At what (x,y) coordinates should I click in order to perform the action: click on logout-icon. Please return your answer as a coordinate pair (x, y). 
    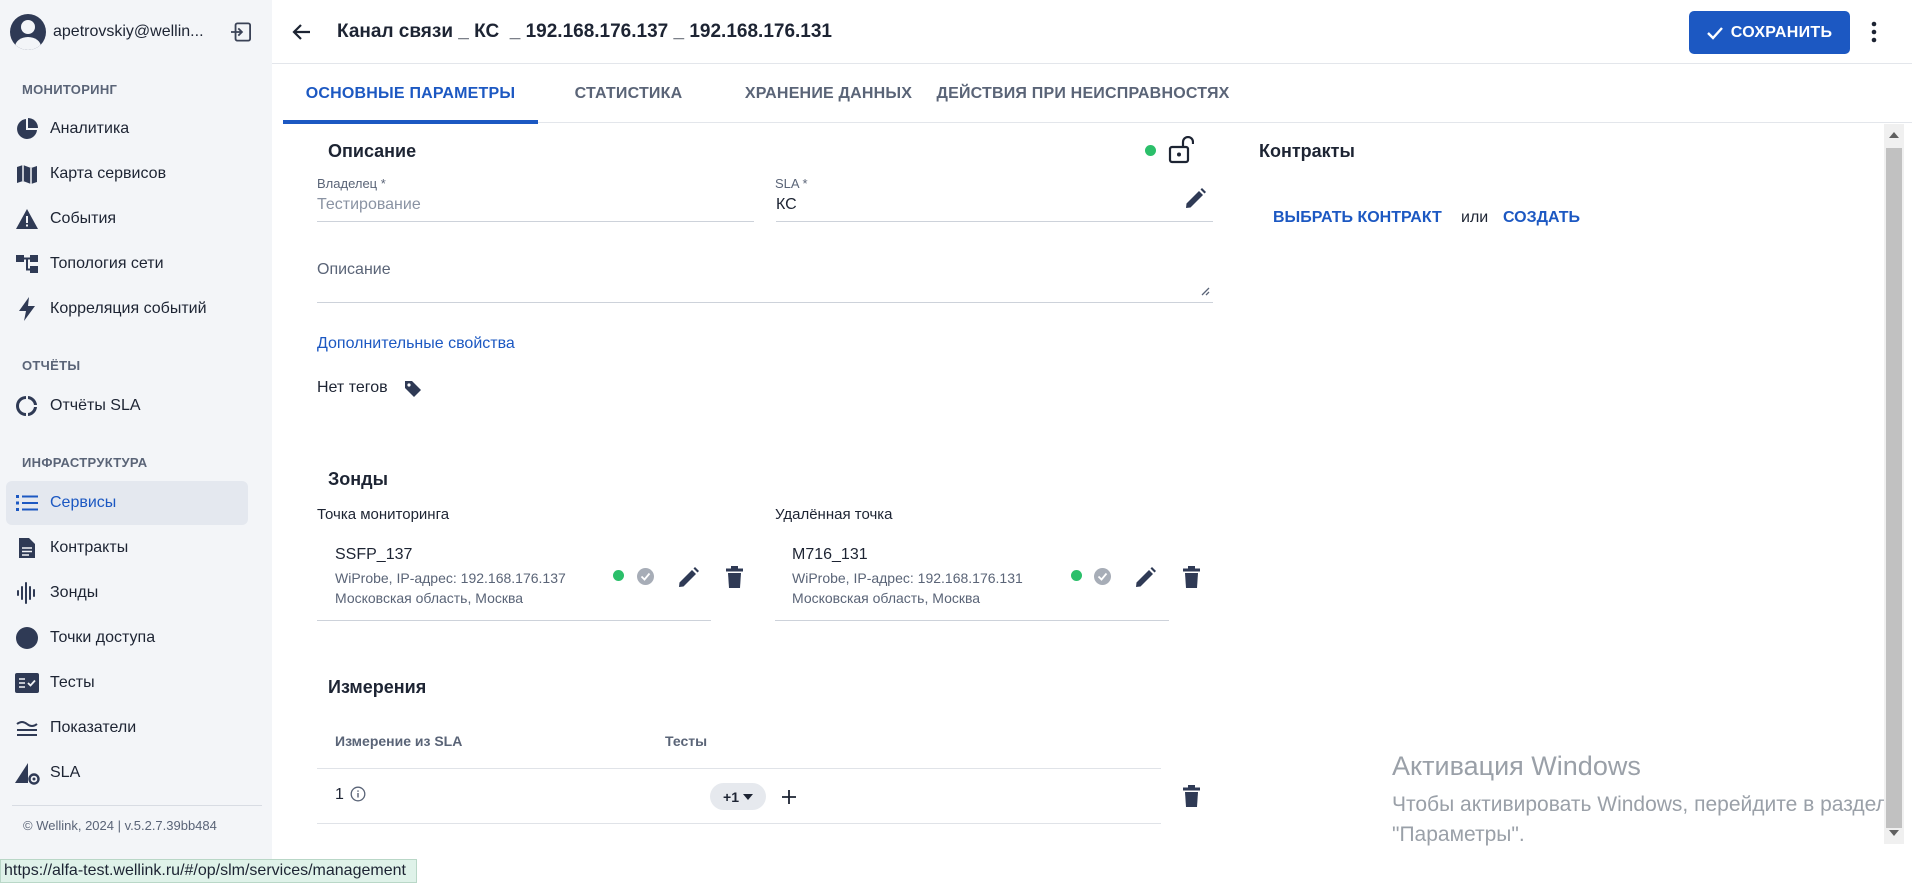
    Looking at the image, I should click on (241, 32).